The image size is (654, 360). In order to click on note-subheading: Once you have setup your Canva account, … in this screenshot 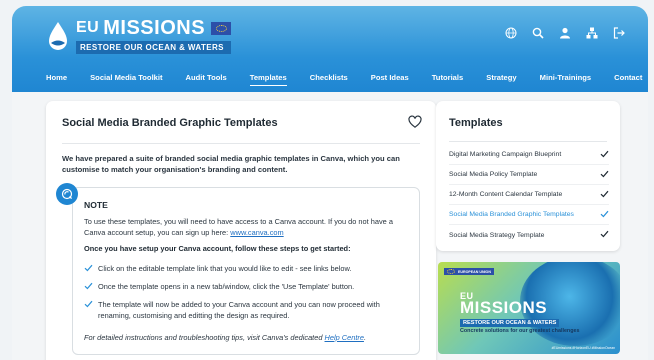, I will do `click(217, 248)`.